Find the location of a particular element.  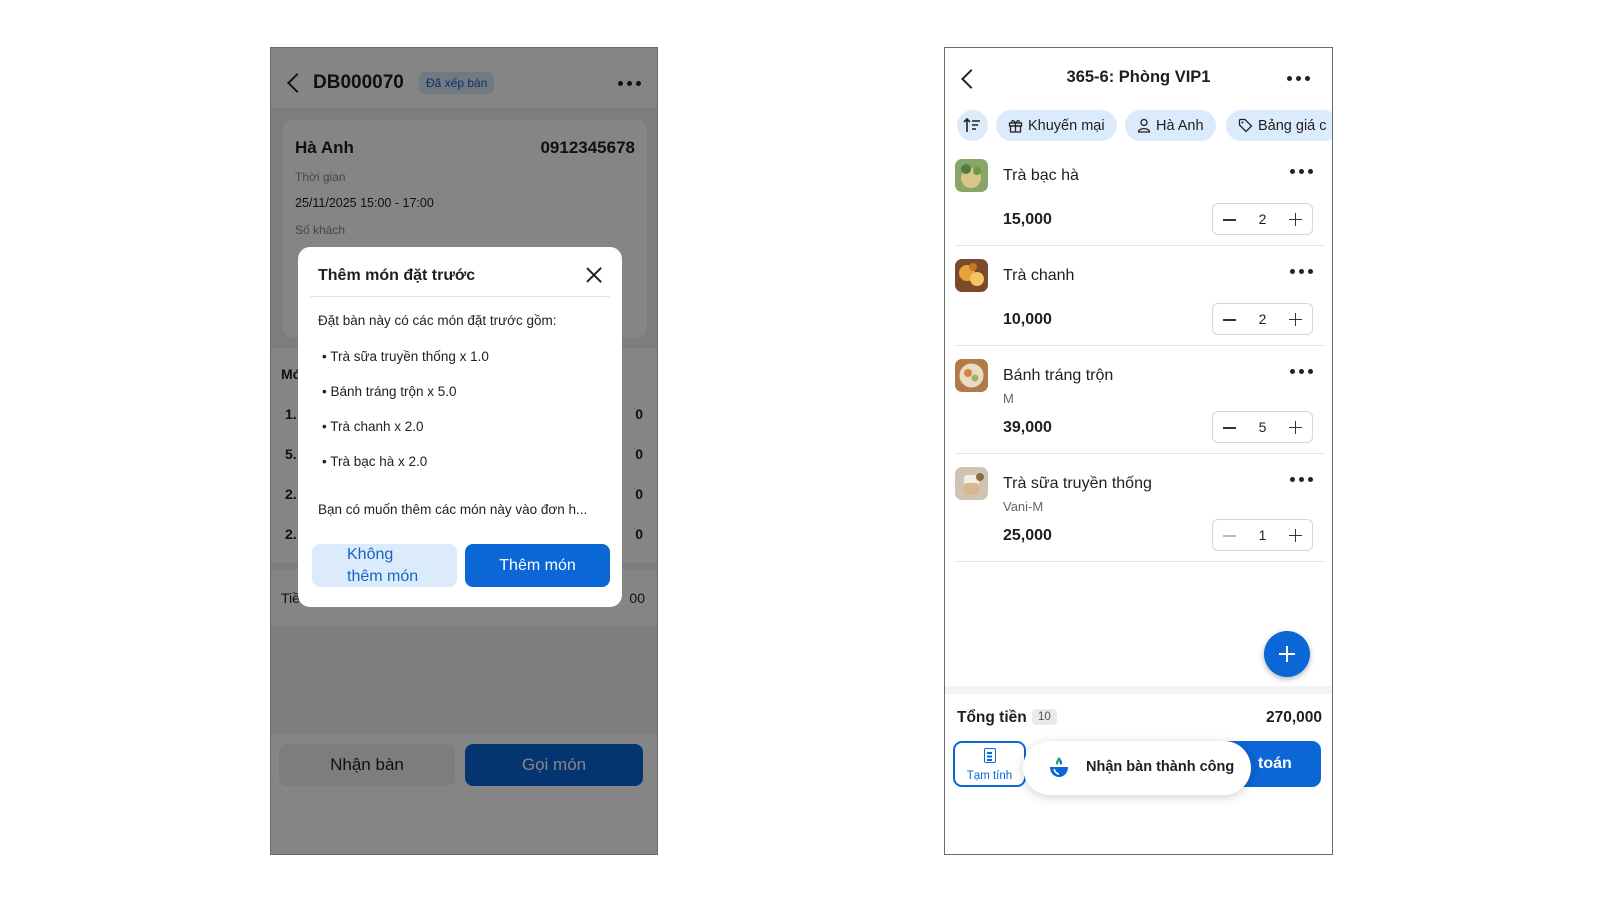

item-price: 10,000 is located at coordinates (1027, 319).